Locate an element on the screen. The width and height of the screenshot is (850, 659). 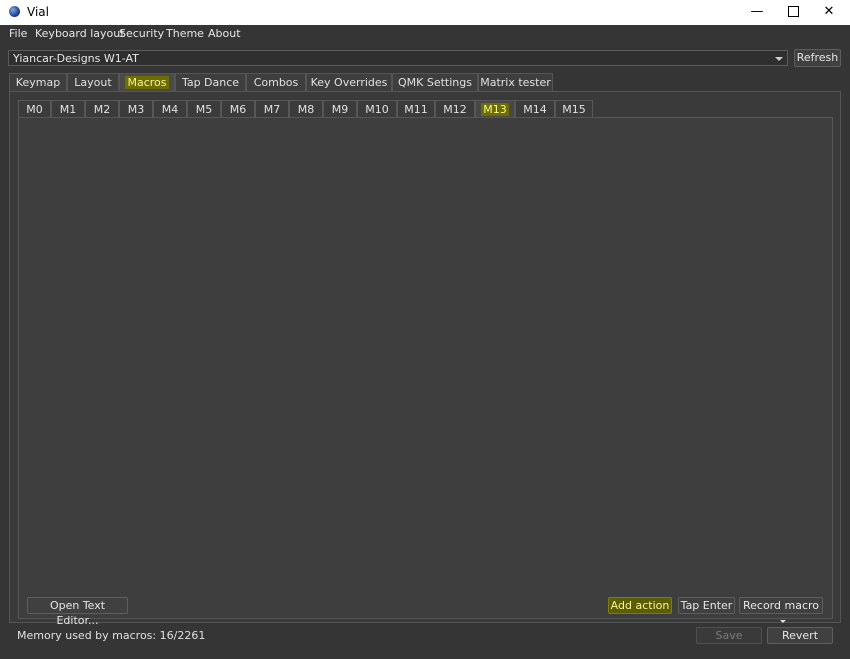
menu-keyboard-layout: Keyboard layout is located at coordinates (80, 33).